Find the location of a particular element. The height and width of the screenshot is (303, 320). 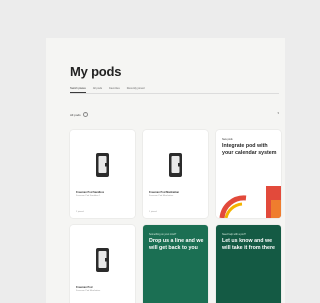

pod-name: Freeman Pod Sandbox is located at coordinates (90, 192).